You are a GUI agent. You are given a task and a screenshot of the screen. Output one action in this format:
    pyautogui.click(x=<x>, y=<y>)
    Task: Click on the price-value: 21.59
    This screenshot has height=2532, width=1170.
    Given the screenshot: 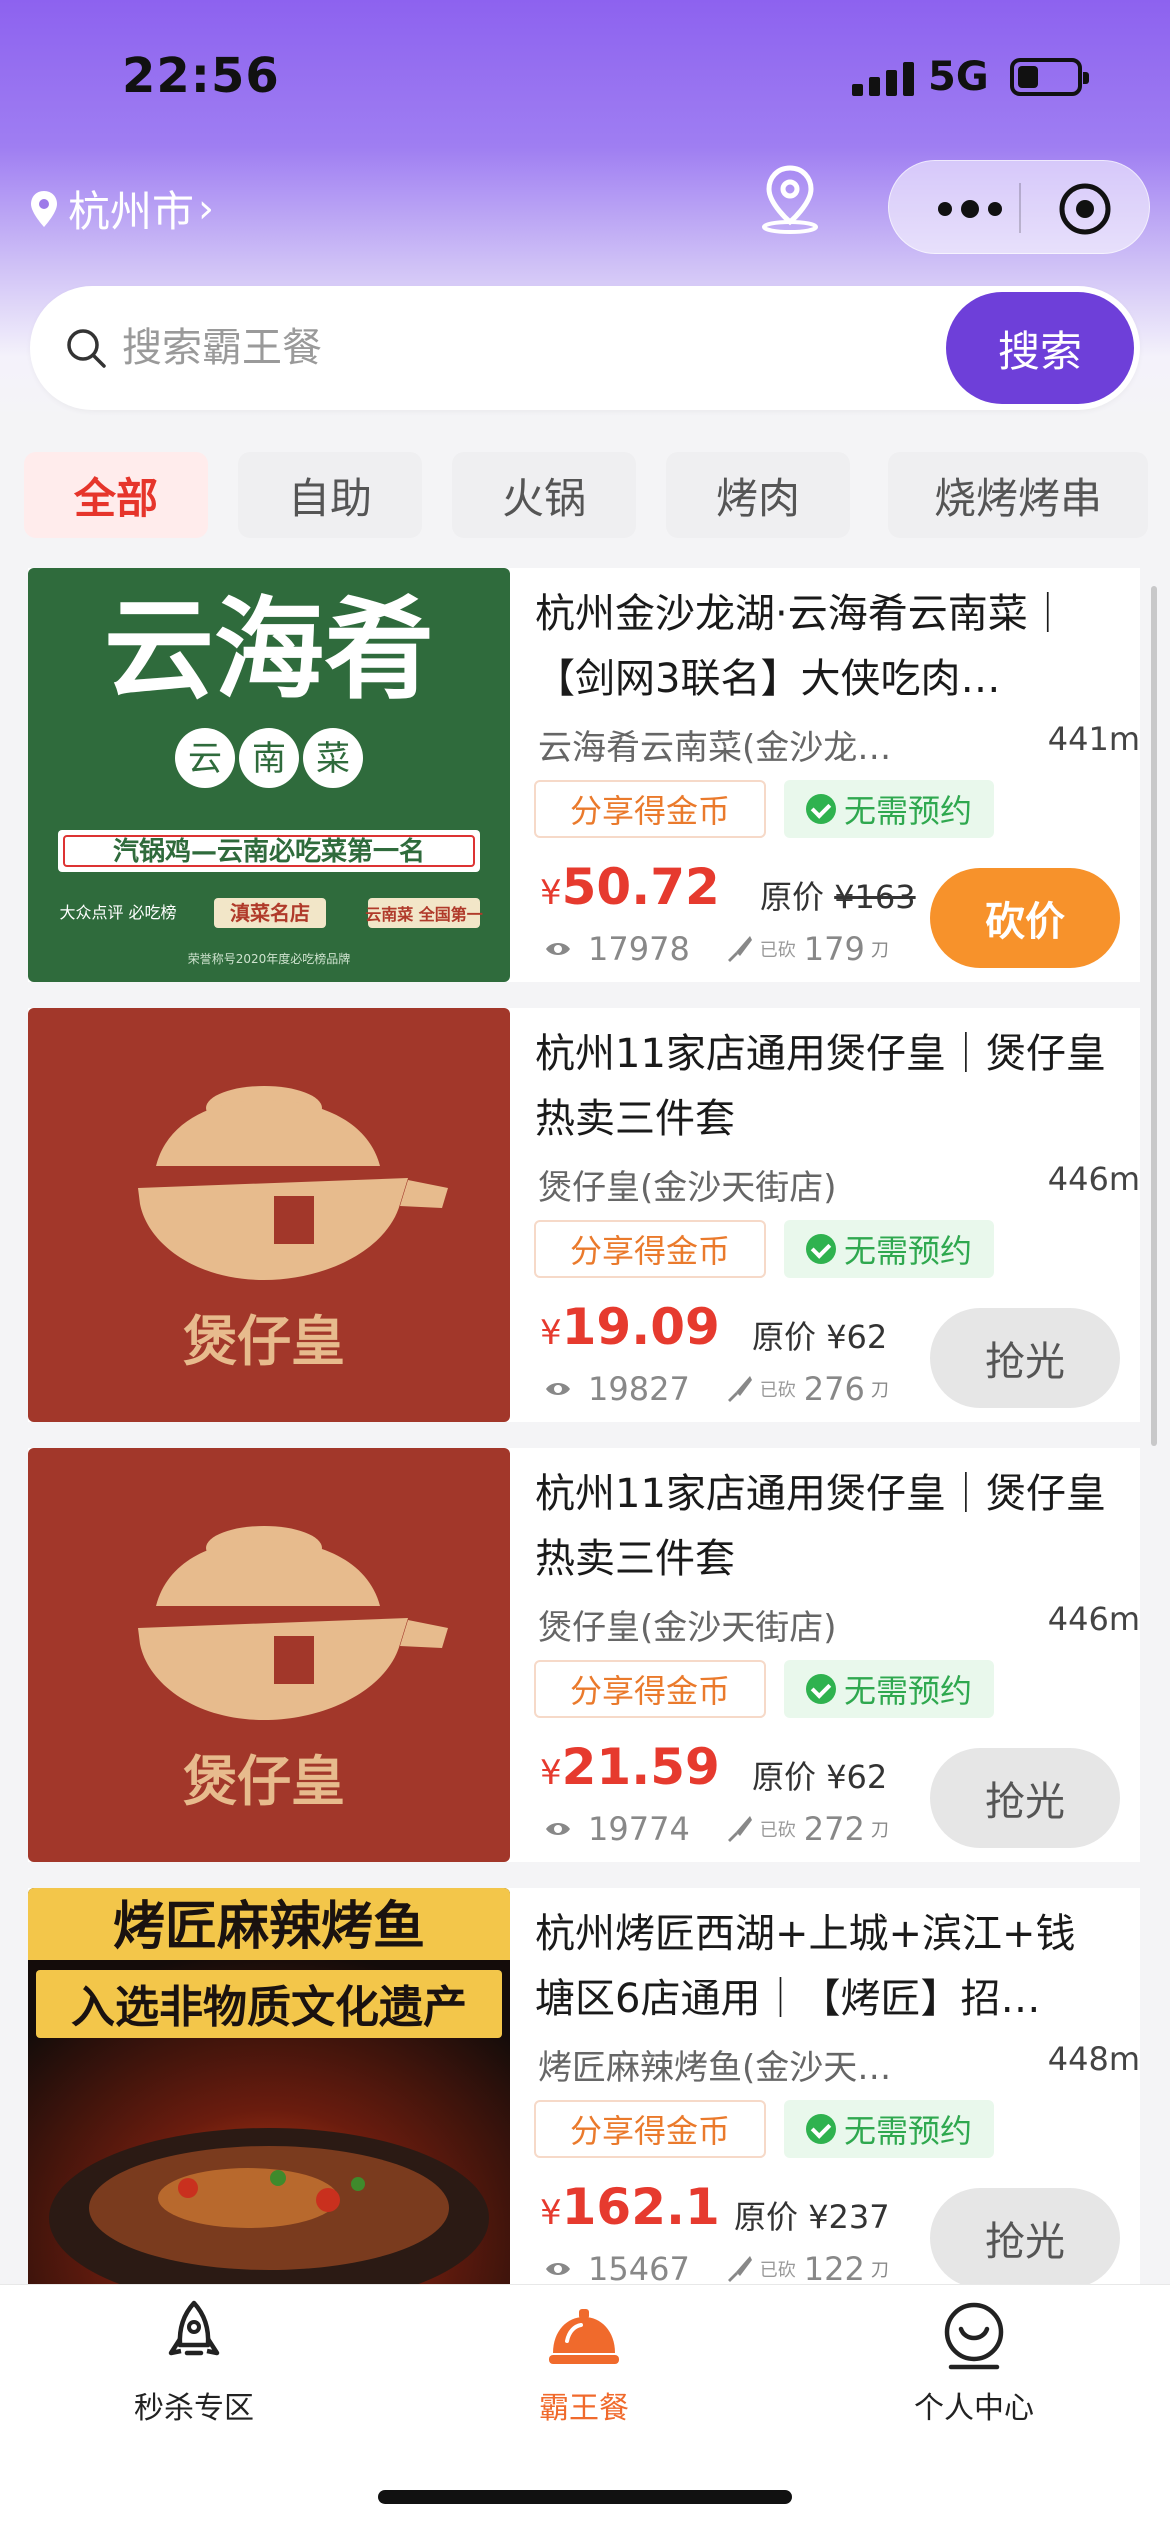 What is the action you would take?
    pyautogui.click(x=640, y=1767)
    